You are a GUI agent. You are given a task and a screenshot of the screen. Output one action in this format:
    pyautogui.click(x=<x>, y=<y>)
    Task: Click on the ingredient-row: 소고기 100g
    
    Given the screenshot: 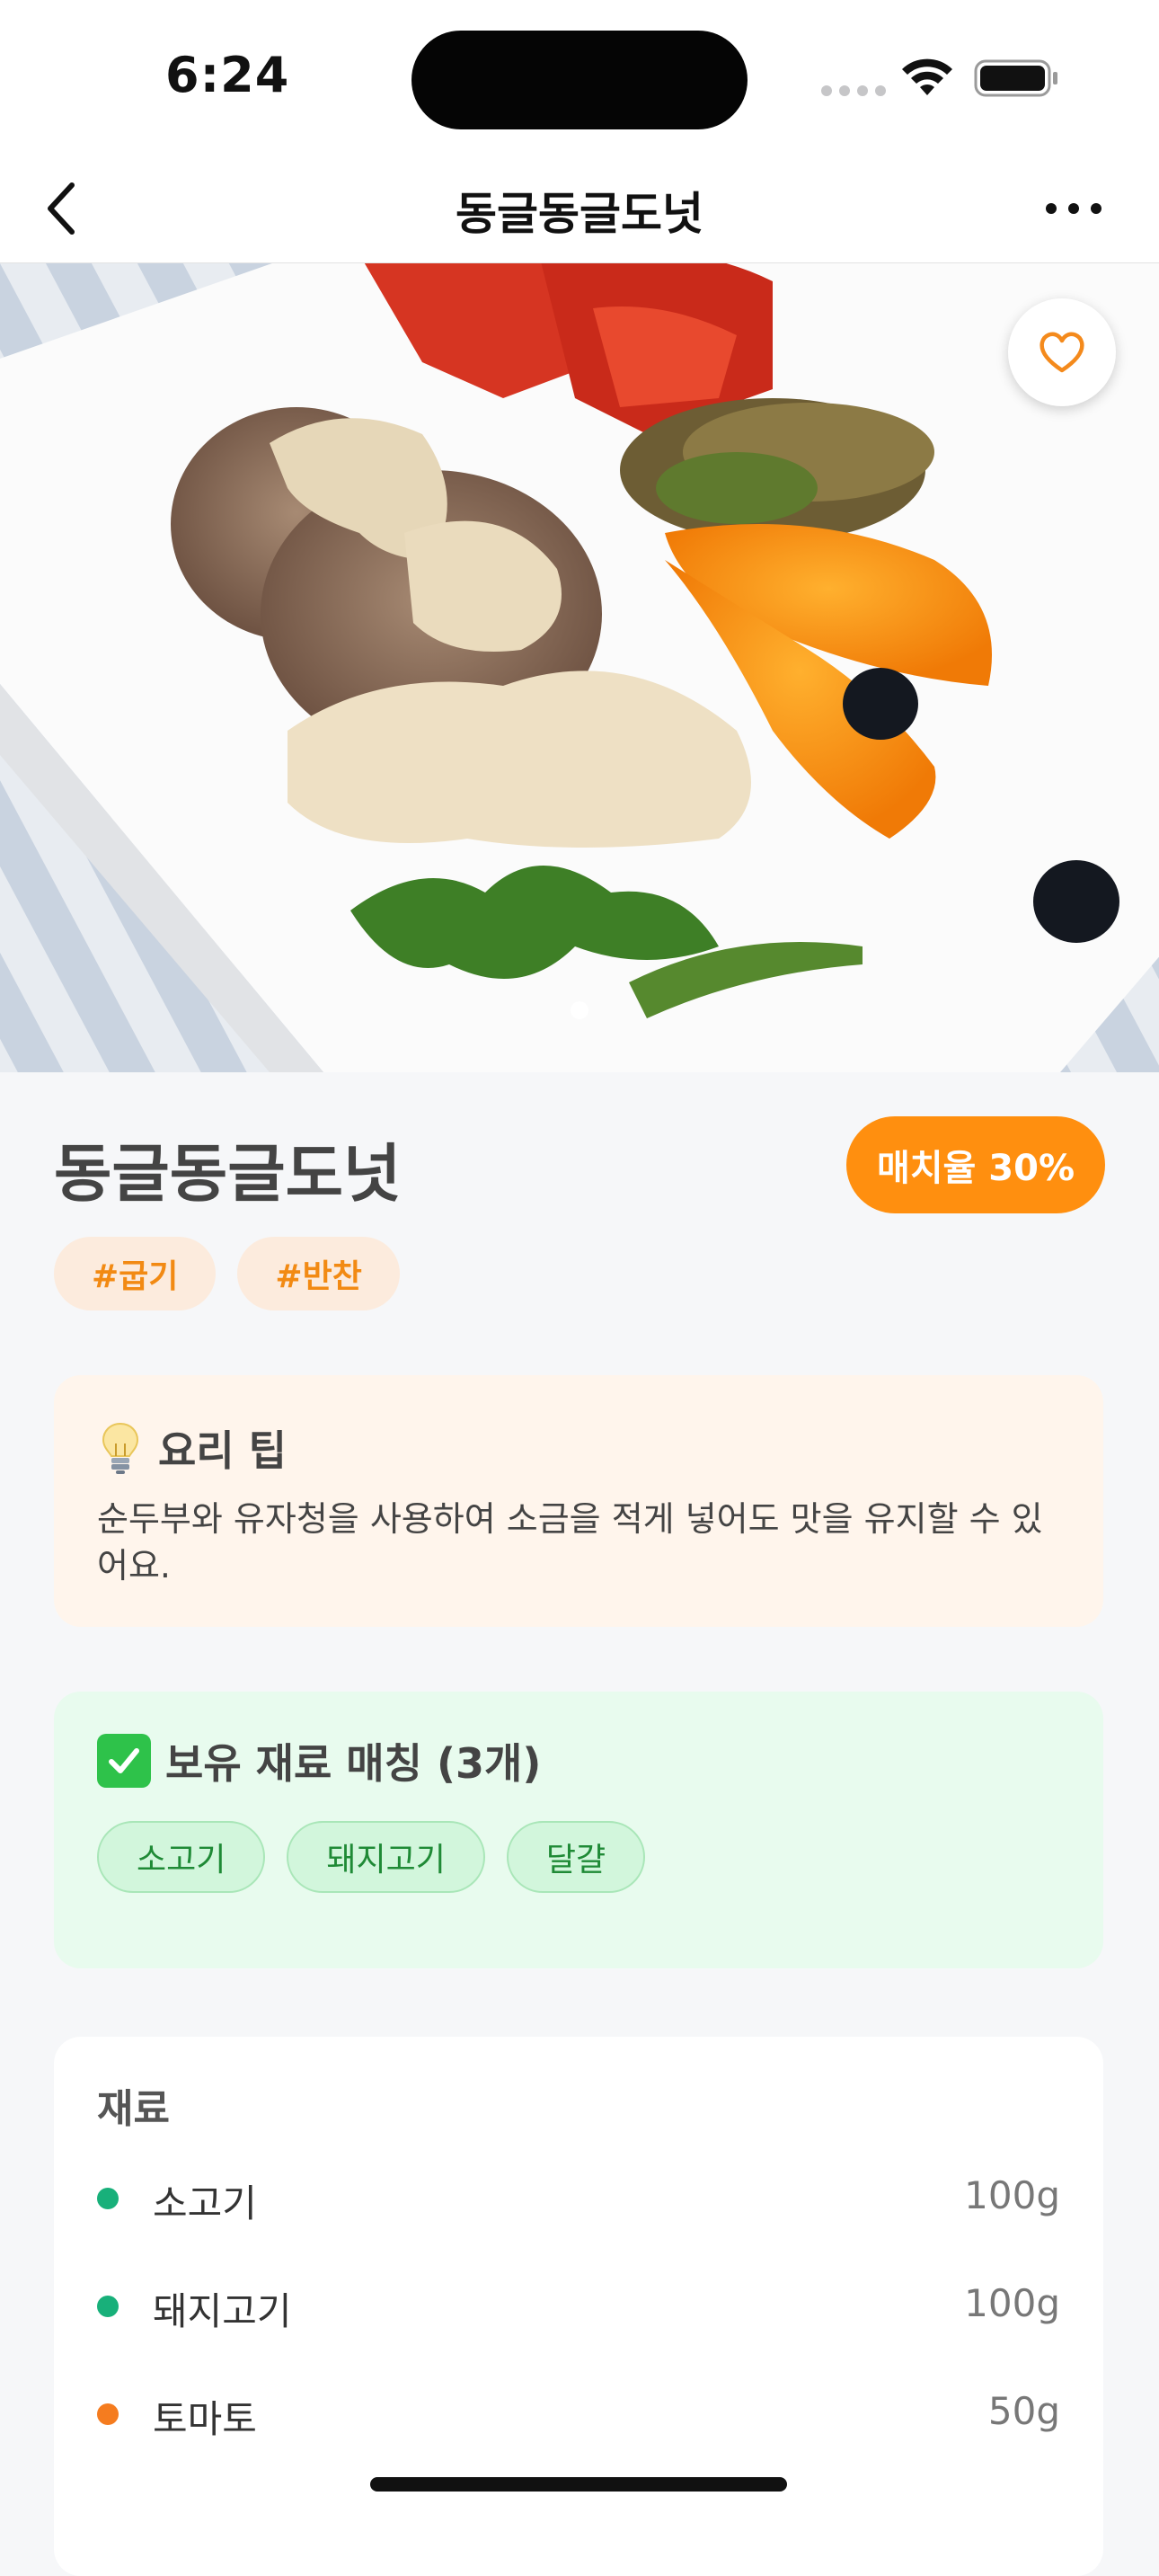 What is the action you would take?
    pyautogui.click(x=578, y=2197)
    